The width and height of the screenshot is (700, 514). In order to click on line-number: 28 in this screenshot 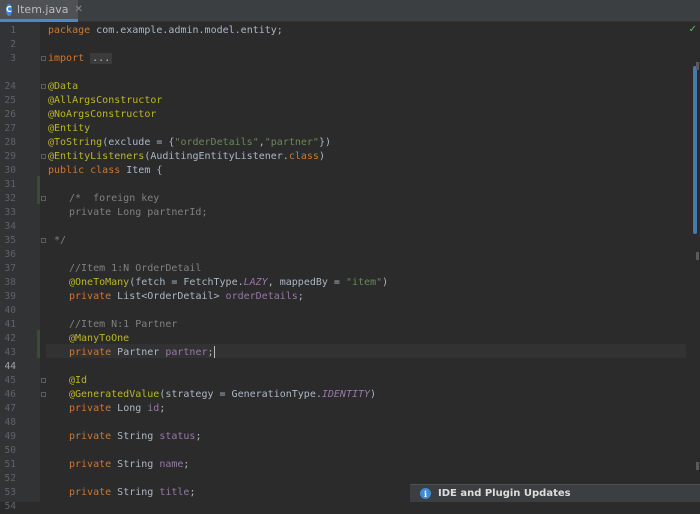, I will do `click(10, 142)`.